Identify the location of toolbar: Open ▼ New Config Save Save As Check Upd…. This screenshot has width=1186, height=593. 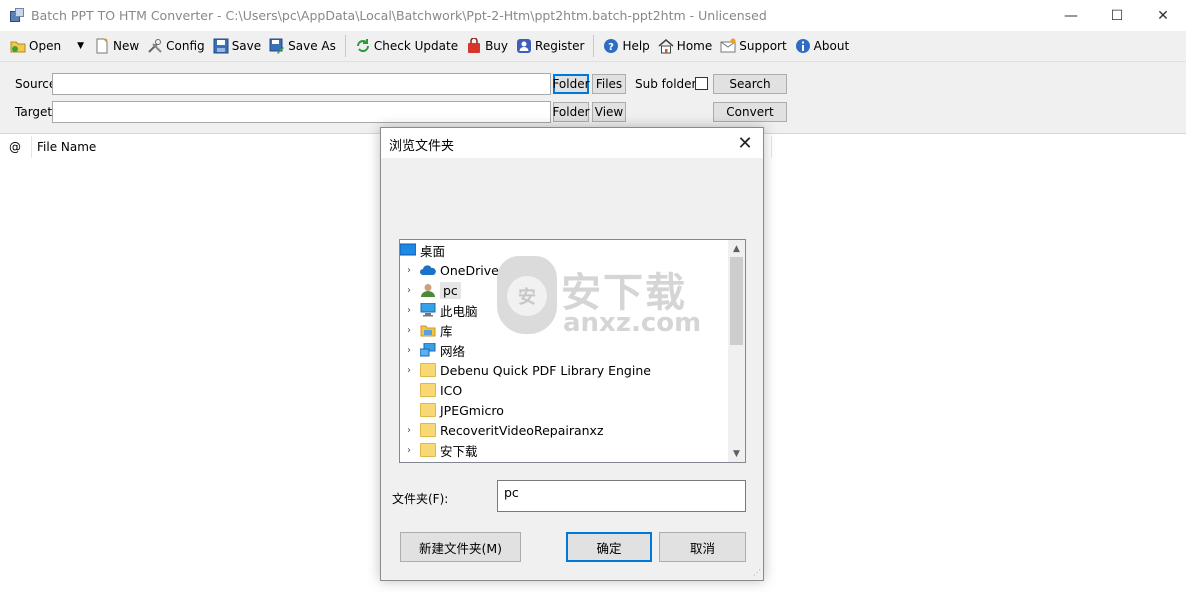
(593, 46).